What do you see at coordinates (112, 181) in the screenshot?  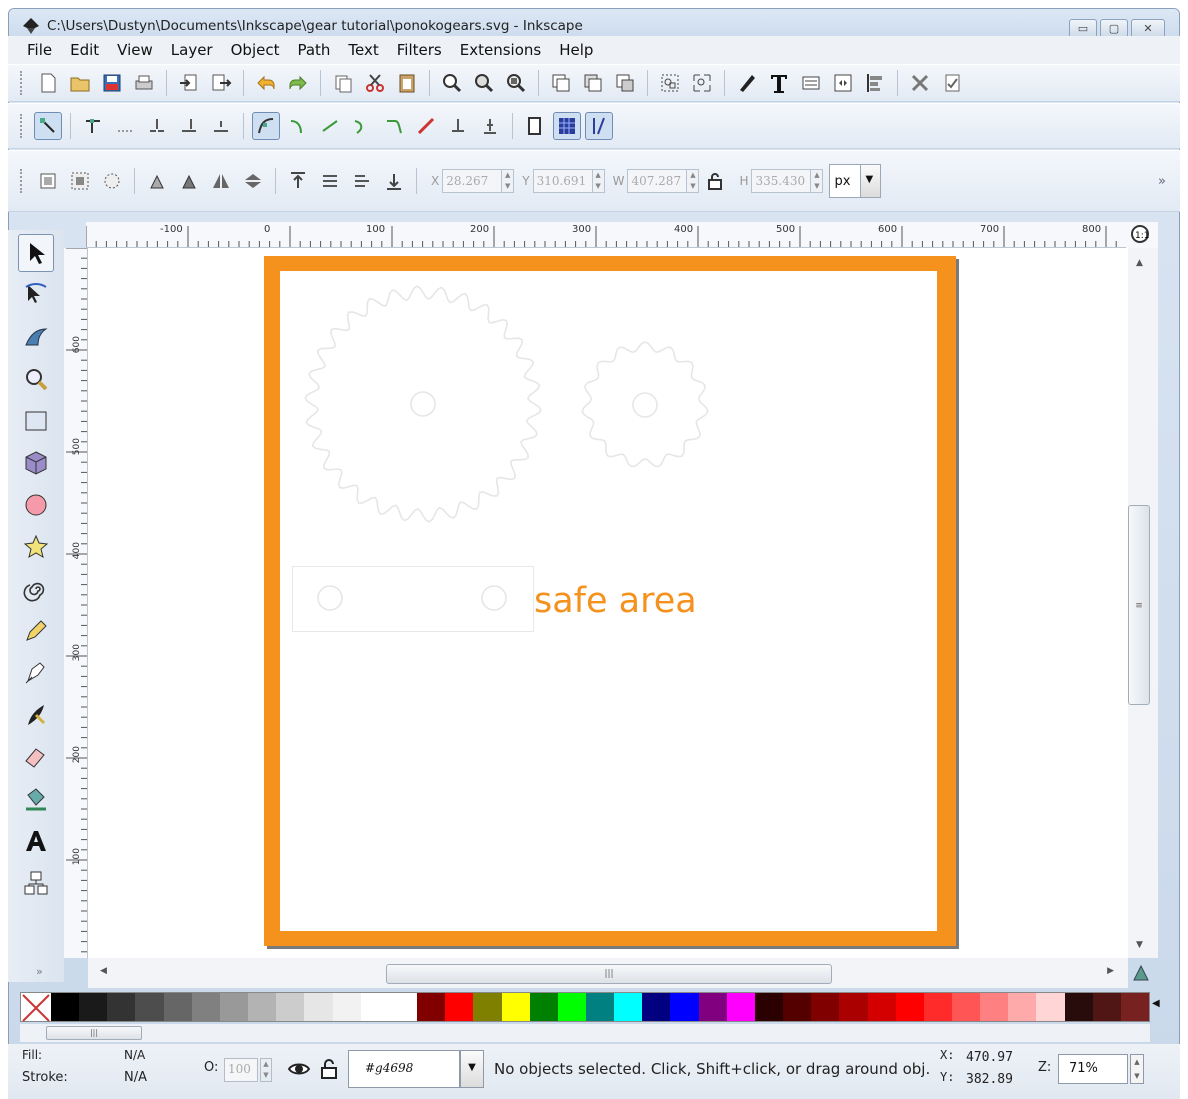 I see `deselect-icon` at bounding box center [112, 181].